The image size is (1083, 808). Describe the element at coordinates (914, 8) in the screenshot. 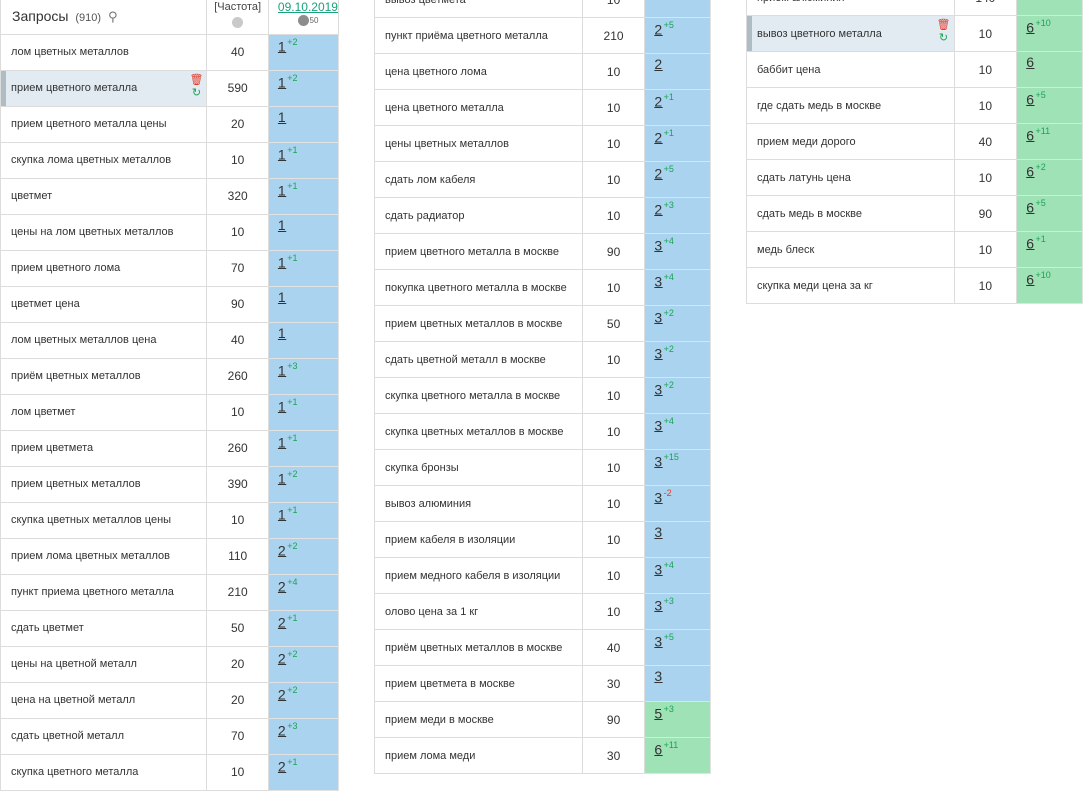

I see `table-row: прием алюминия 1406+3` at that location.